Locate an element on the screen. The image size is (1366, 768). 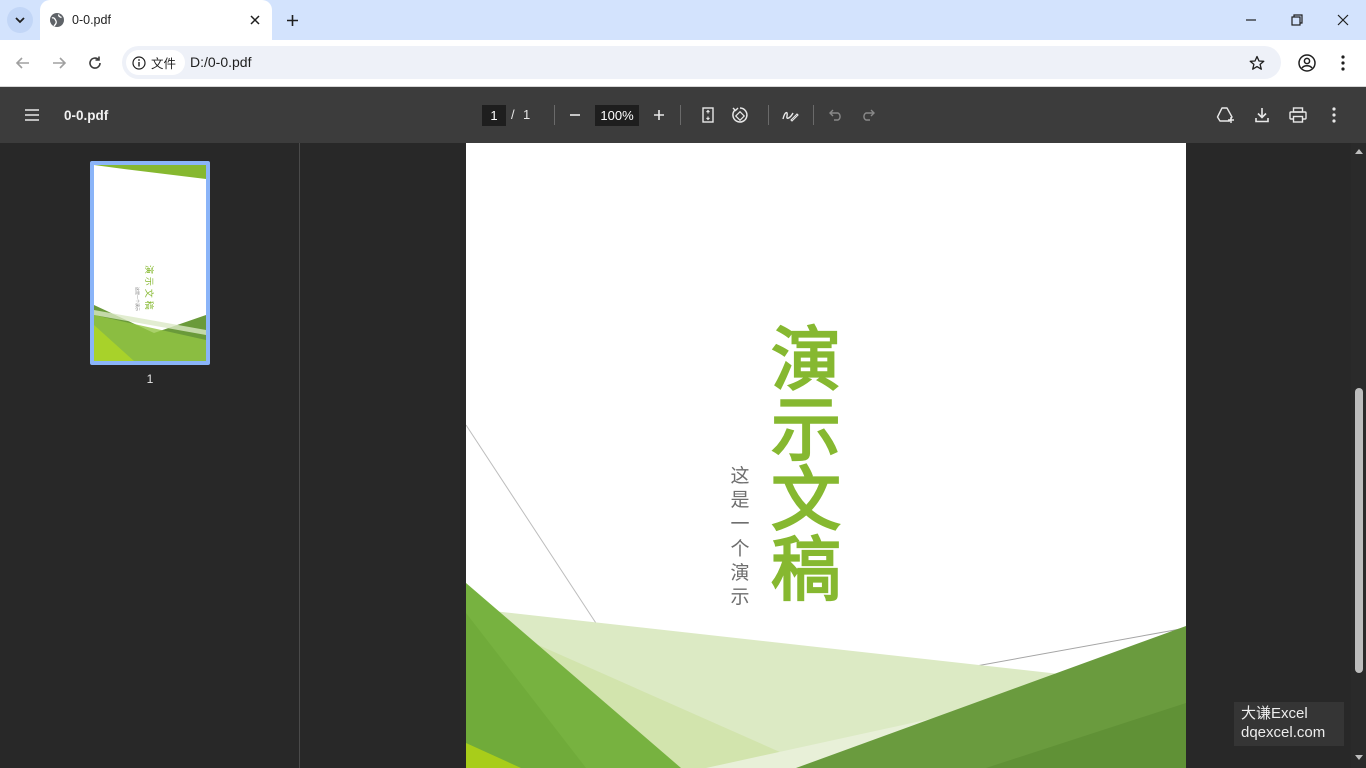
page-total: 1 is located at coordinates (527, 114).